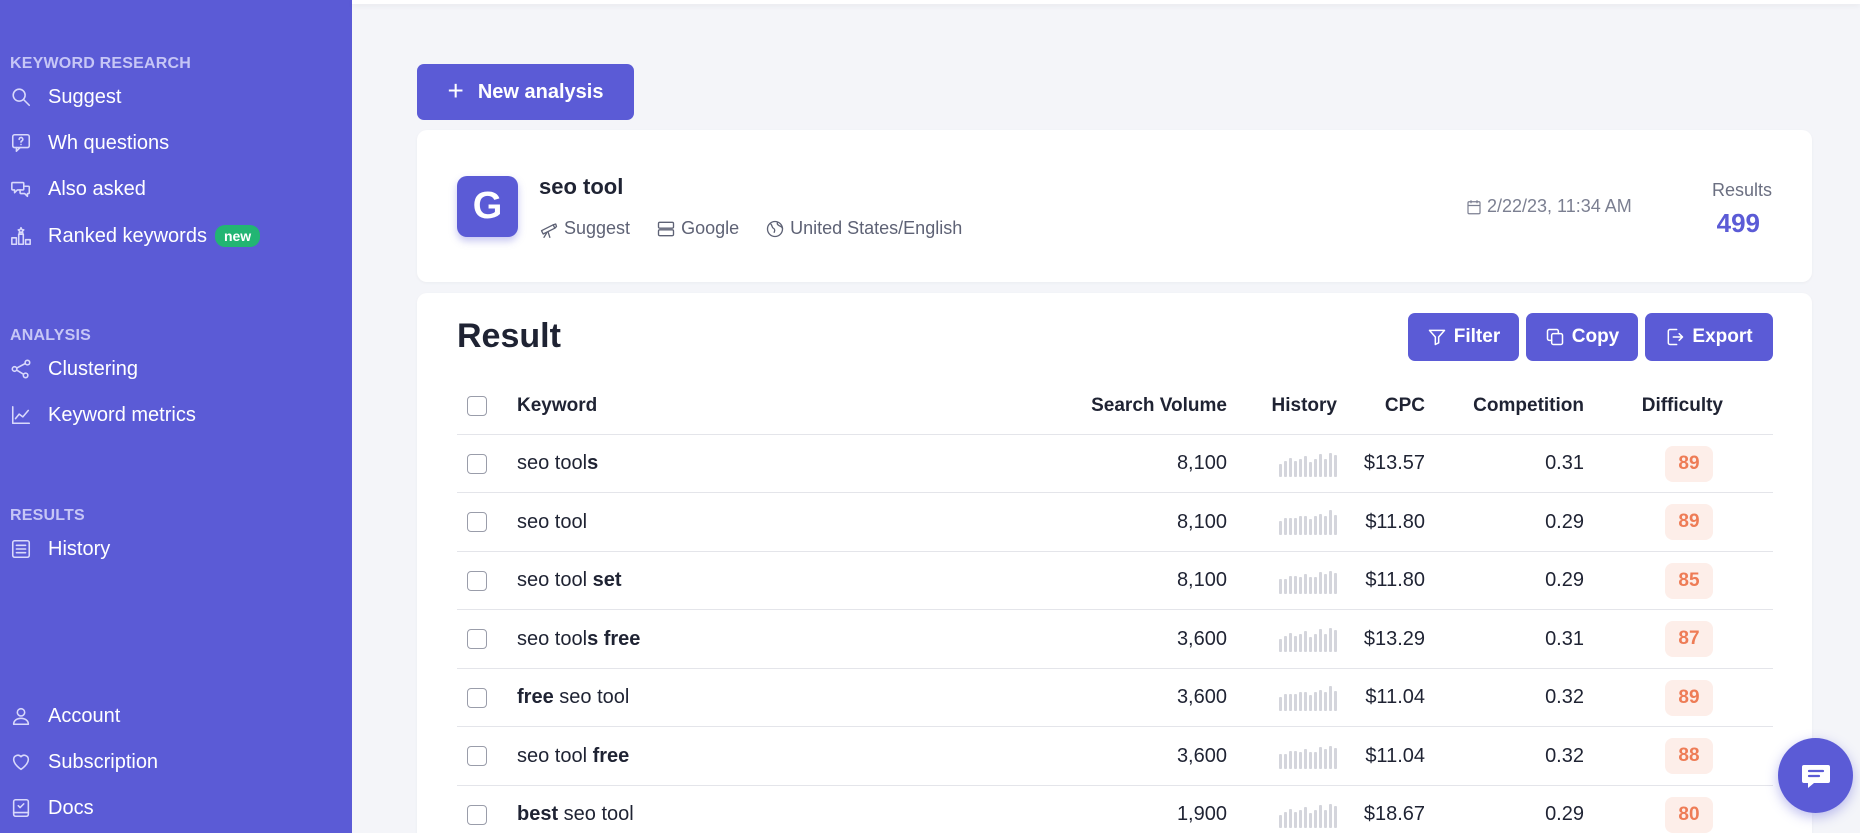 This screenshot has width=1860, height=833. I want to click on competition-cell: 0.29, so click(1564, 521).